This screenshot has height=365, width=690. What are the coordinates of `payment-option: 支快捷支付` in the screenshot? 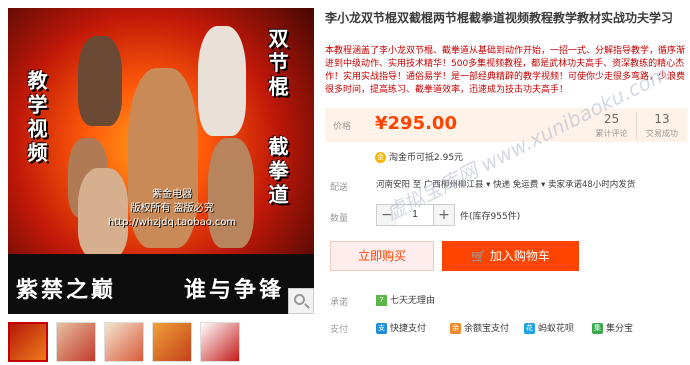 It's located at (401, 327).